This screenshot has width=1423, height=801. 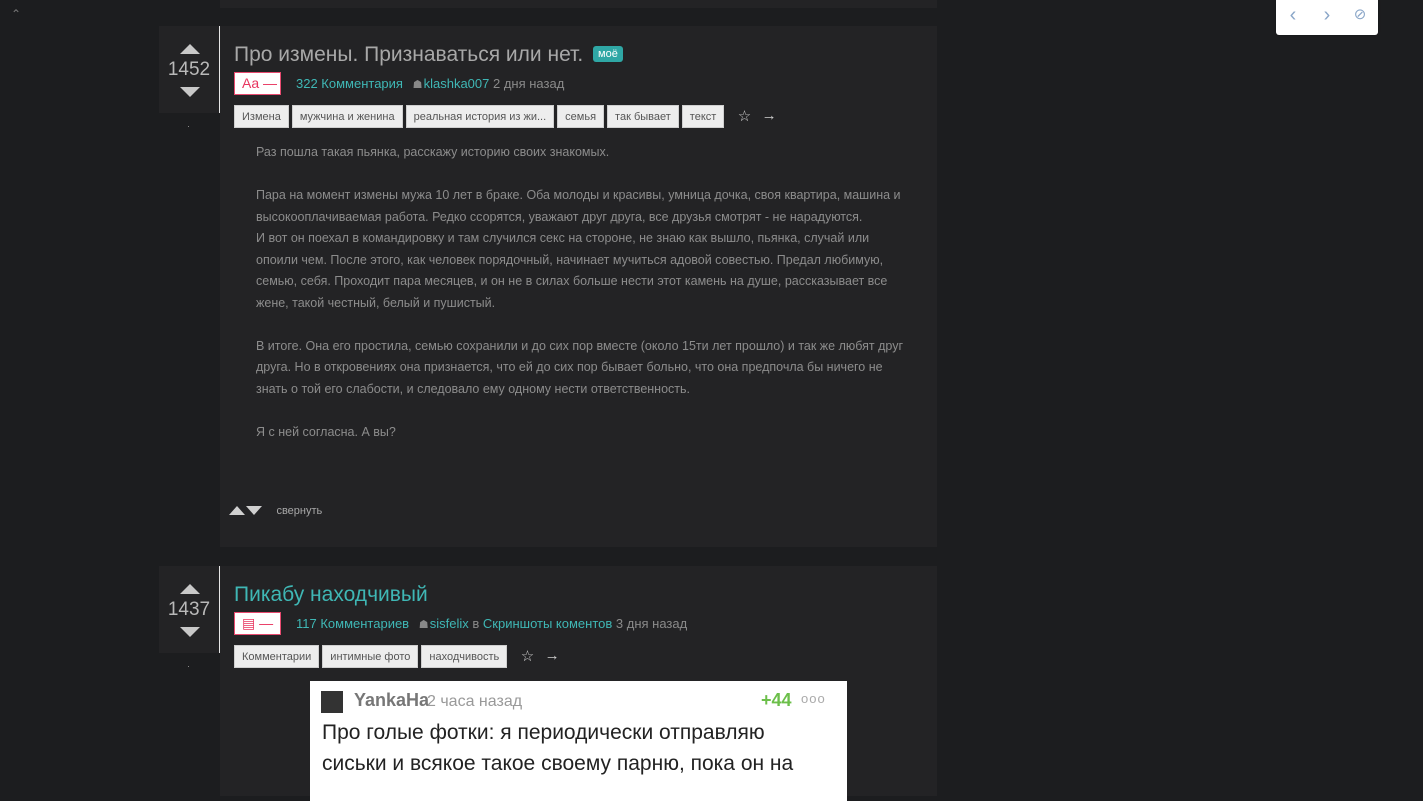 I want to click on tag: мужчина и женина, so click(x=347, y=116).